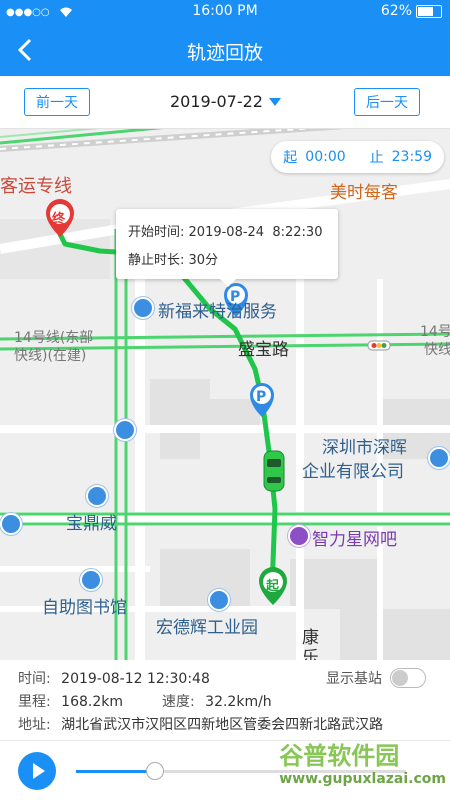 This screenshot has width=450, height=801. What do you see at coordinates (357, 157) in the screenshot?
I see `time-range-pill: 起 00:00 止 23:59` at bounding box center [357, 157].